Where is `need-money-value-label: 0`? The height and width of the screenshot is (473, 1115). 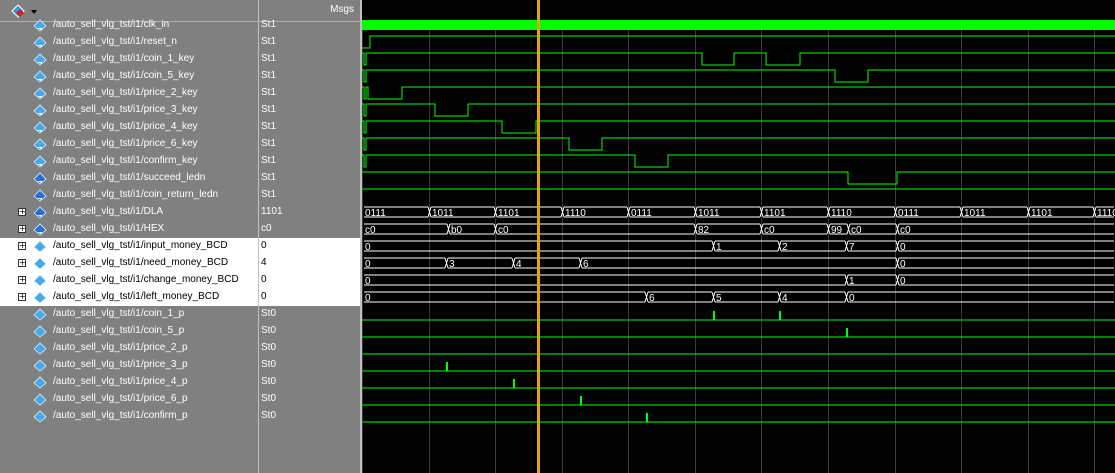 need-money-value-label: 0 is located at coordinates (368, 264).